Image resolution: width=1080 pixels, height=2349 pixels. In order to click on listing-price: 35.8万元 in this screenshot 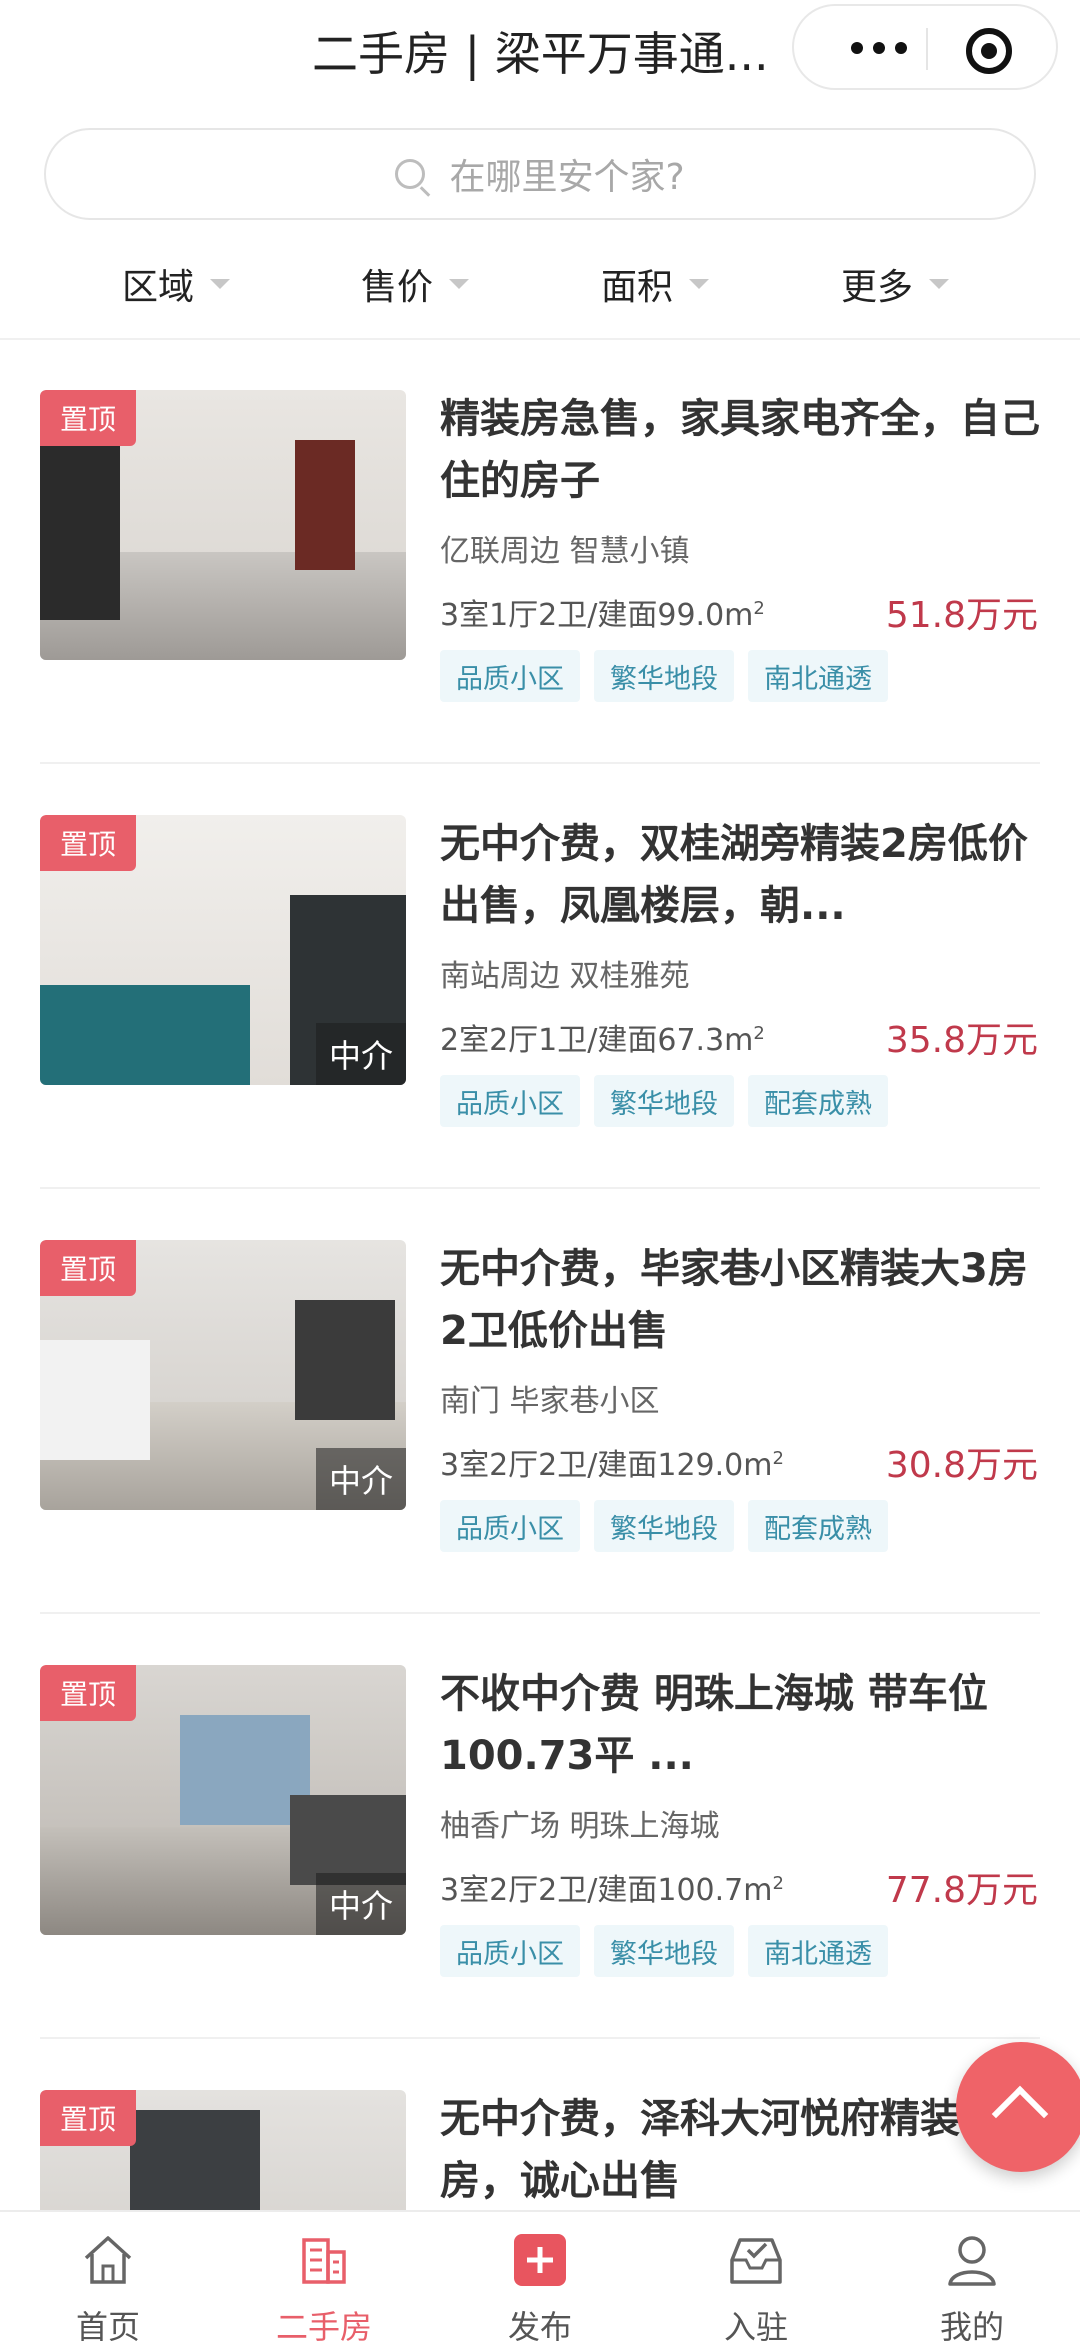, I will do `click(961, 1040)`.